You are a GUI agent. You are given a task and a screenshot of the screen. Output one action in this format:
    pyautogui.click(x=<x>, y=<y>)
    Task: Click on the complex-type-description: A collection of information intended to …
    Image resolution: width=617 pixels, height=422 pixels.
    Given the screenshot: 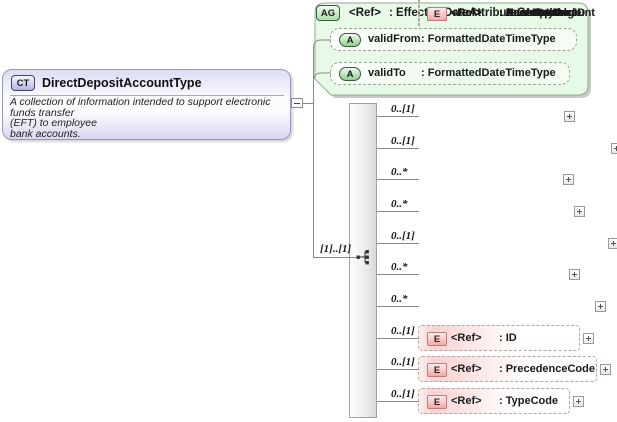 What is the action you would take?
    pyautogui.click(x=140, y=118)
    